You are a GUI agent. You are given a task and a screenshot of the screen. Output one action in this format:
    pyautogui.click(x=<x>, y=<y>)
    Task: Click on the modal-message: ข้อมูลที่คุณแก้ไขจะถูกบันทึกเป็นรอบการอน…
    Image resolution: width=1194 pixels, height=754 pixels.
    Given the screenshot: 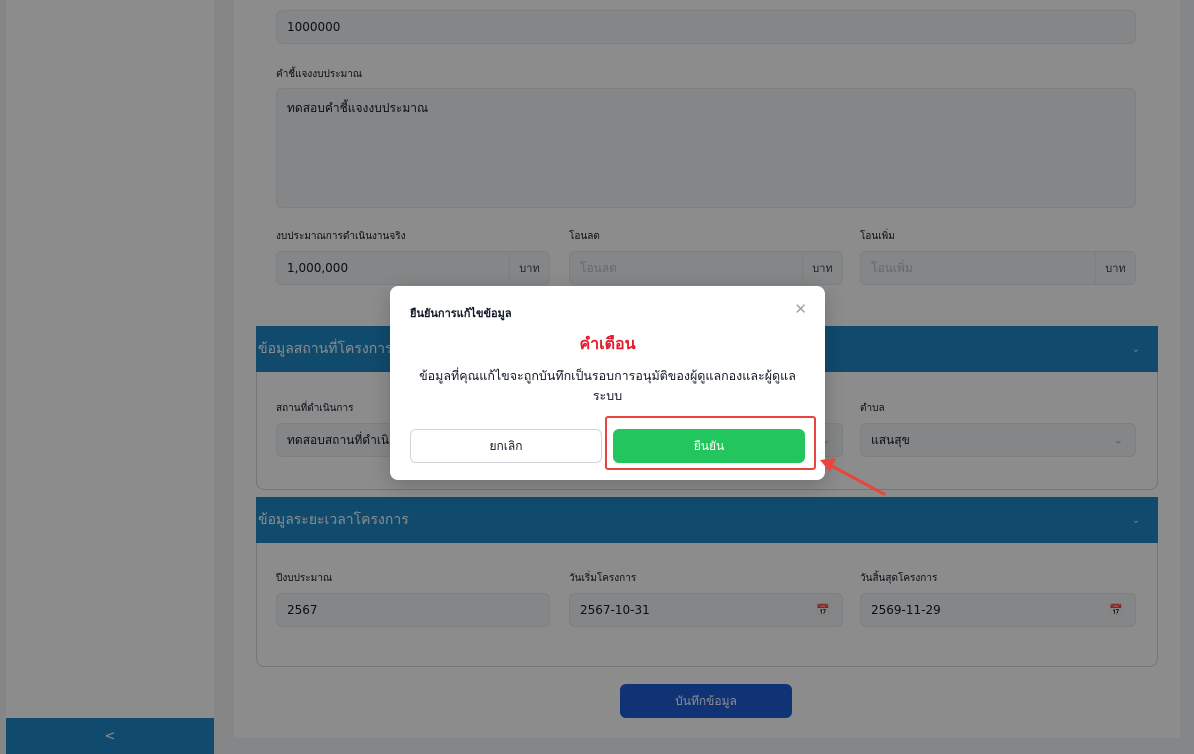 What is the action you would take?
    pyautogui.click(x=607, y=385)
    